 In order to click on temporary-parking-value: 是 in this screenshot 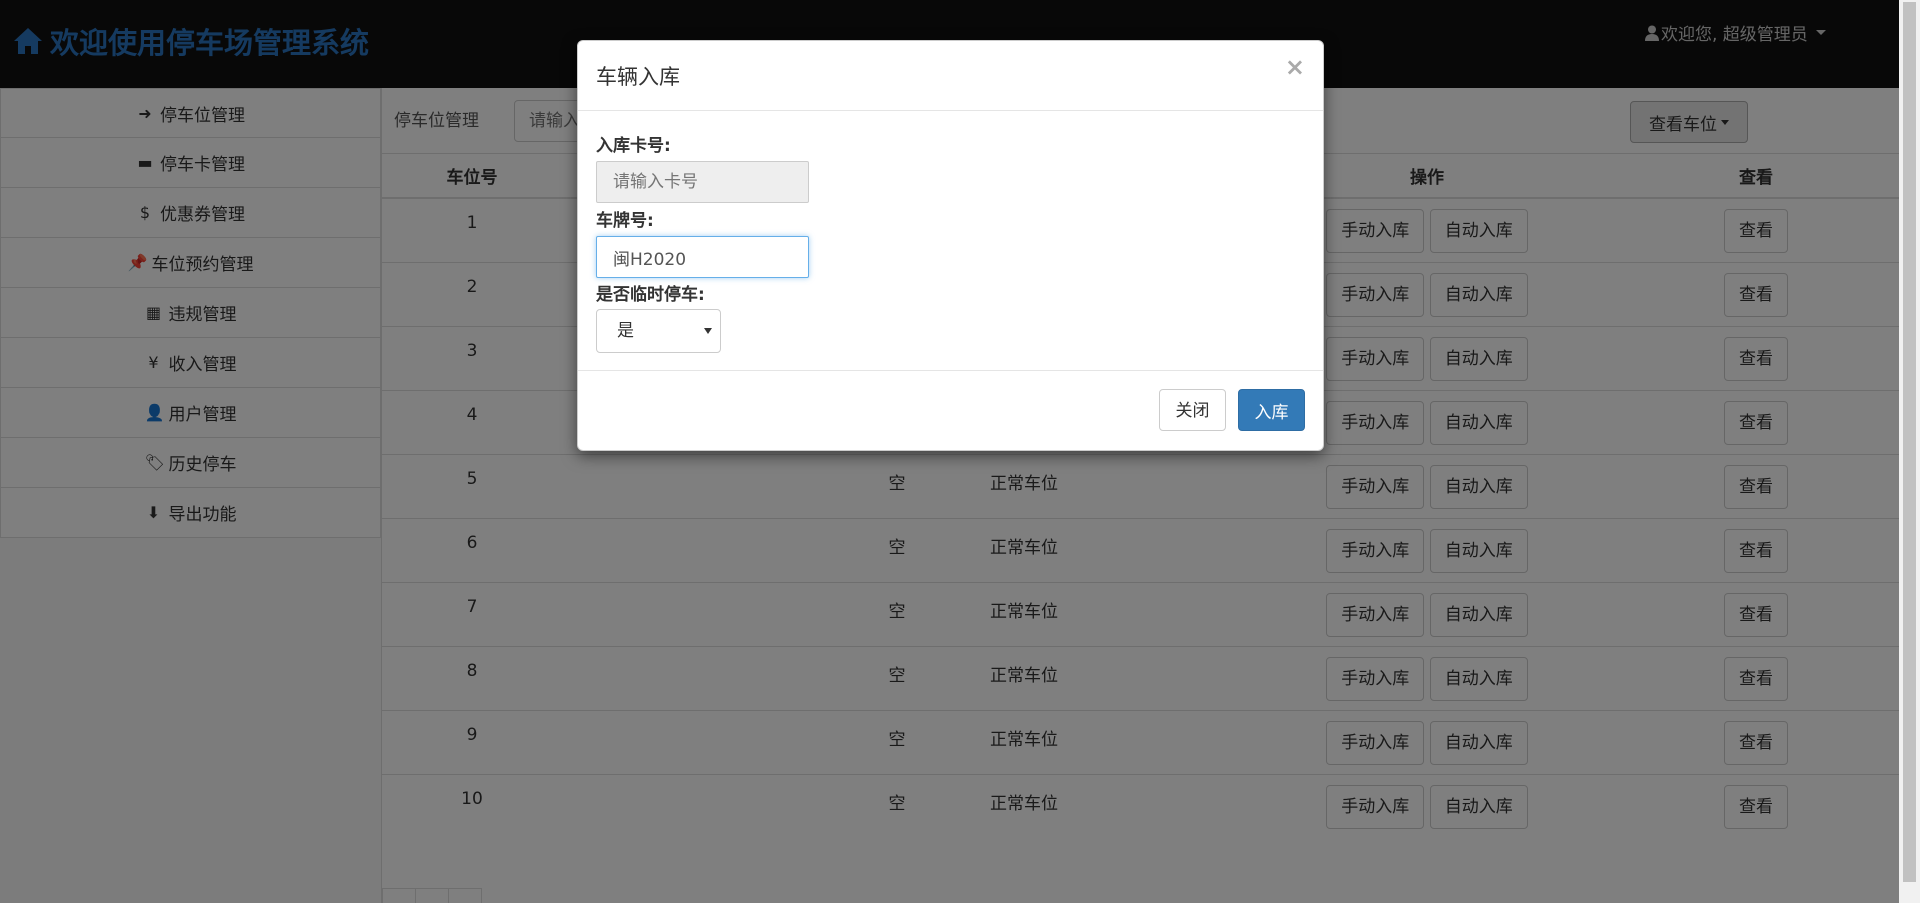, I will do `click(625, 331)`.